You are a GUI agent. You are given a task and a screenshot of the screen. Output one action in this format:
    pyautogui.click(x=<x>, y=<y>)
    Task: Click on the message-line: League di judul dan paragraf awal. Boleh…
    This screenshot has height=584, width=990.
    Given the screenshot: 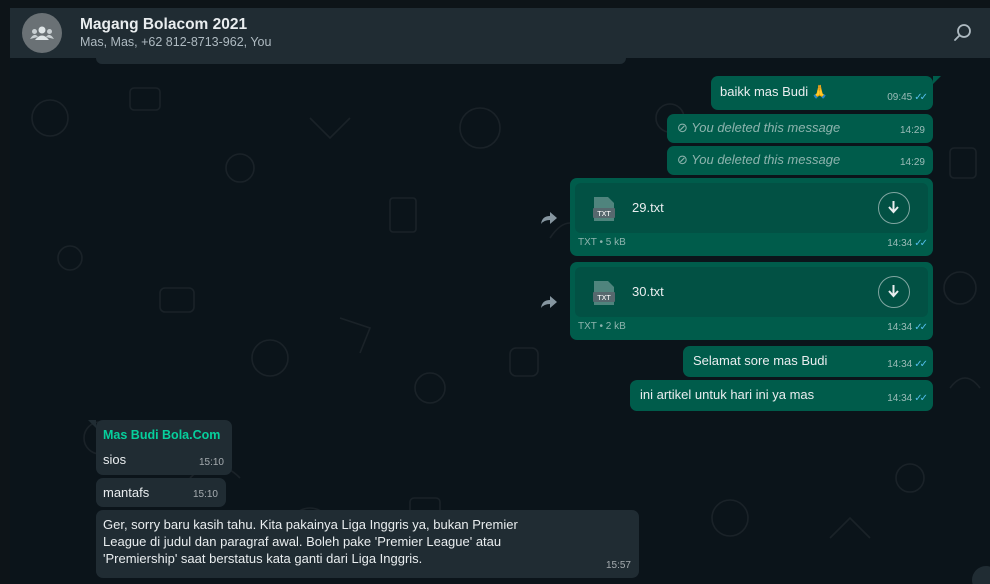 What is the action you would take?
    pyautogui.click(x=302, y=541)
    